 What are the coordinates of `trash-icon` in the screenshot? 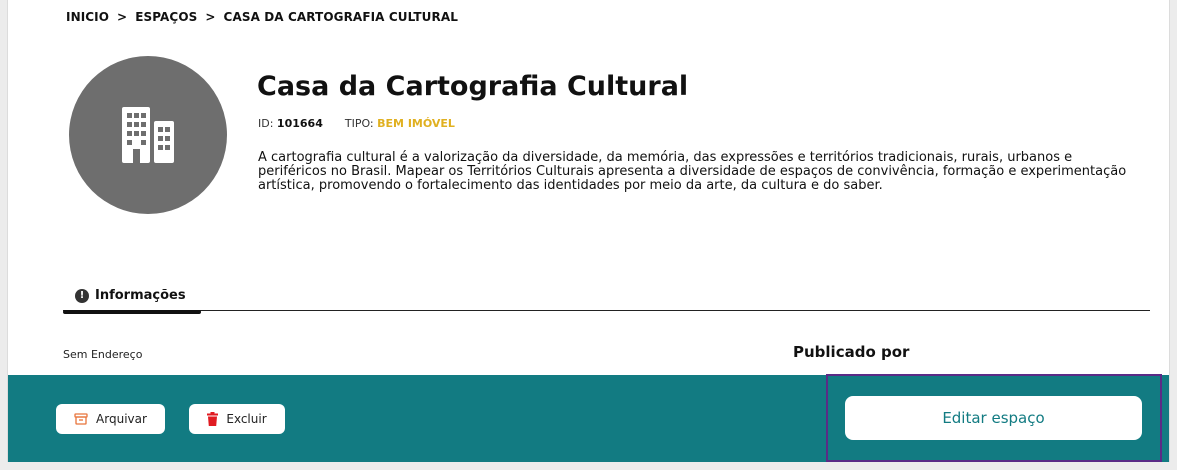 It's located at (213, 419).